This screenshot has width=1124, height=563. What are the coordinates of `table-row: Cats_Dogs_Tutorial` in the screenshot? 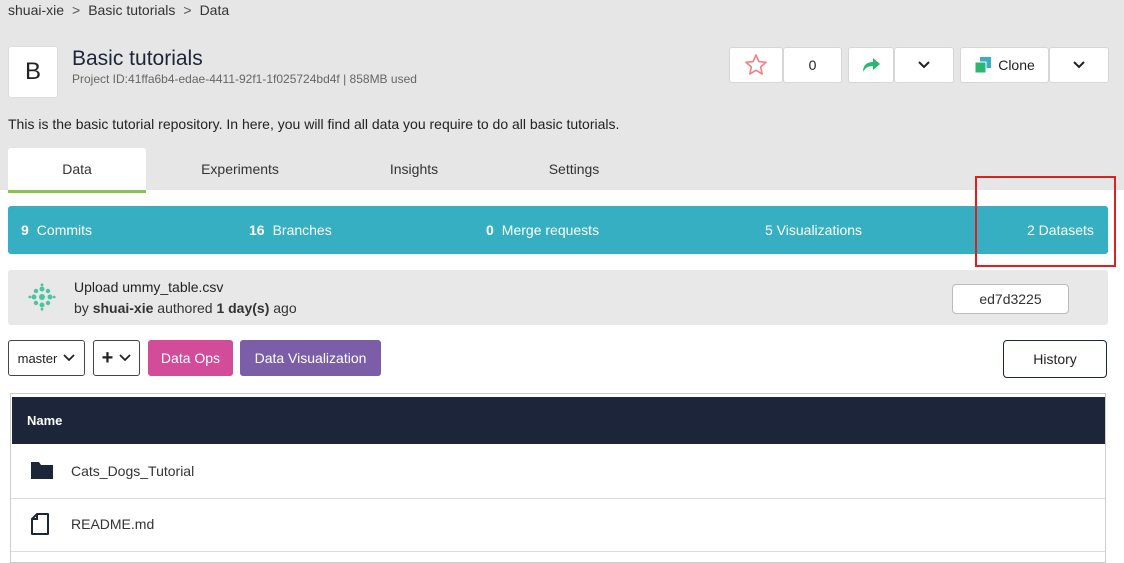 It's located at (558, 472).